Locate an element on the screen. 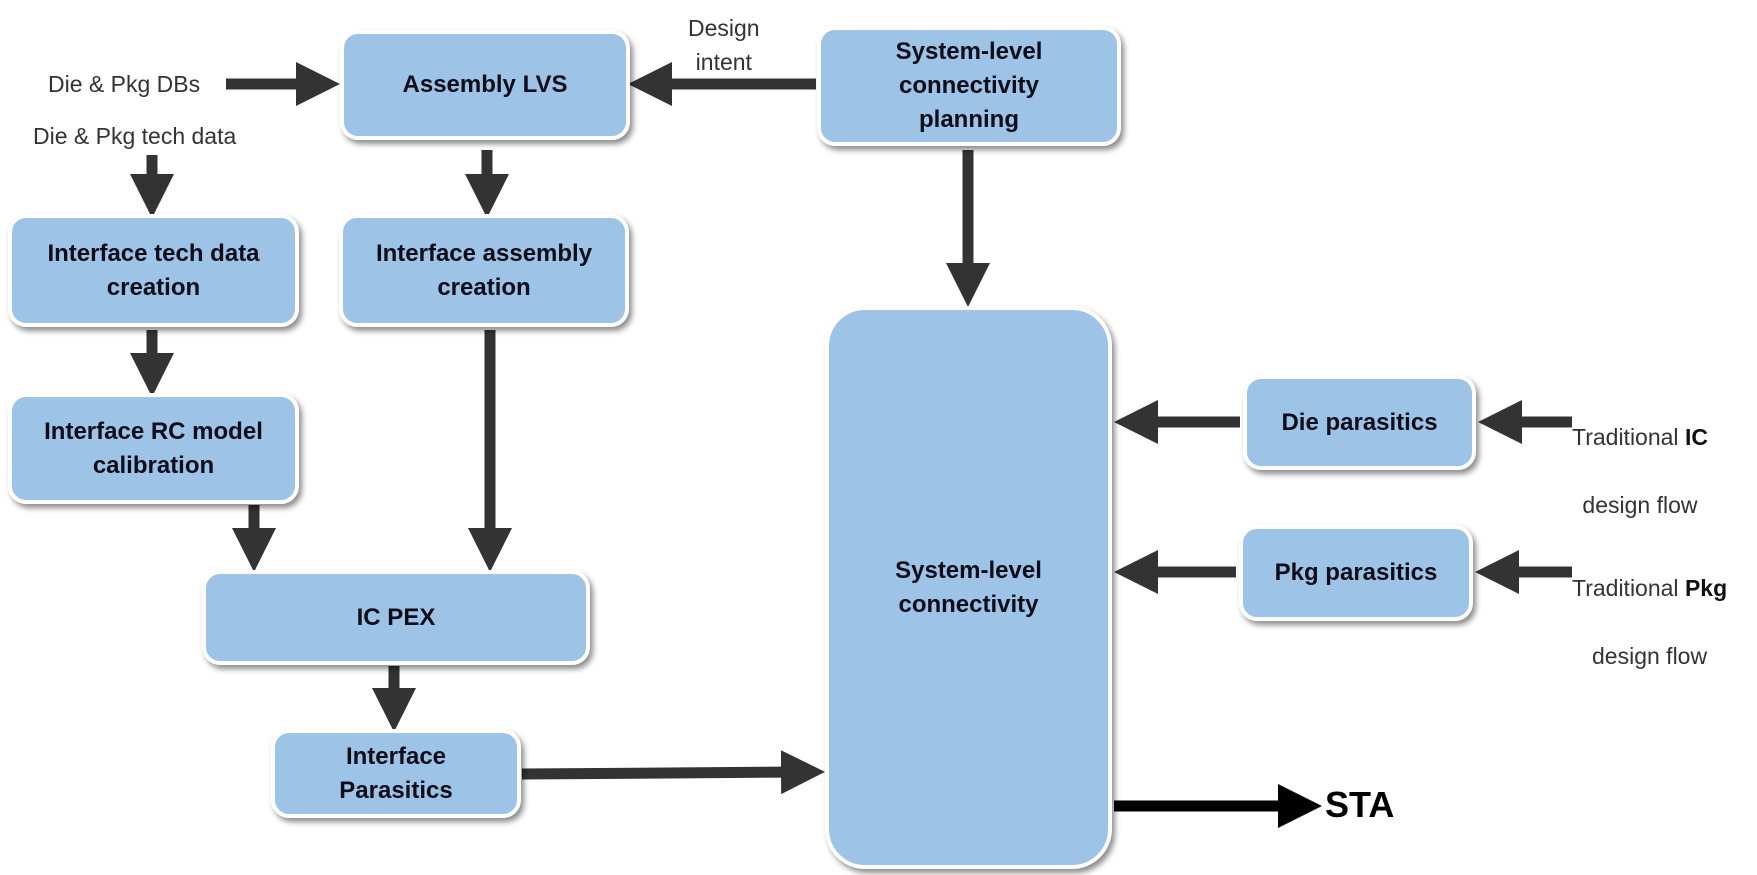 This screenshot has width=1757, height=875. sl-planning-node: System-level connectivity planning is located at coordinates (969, 86).